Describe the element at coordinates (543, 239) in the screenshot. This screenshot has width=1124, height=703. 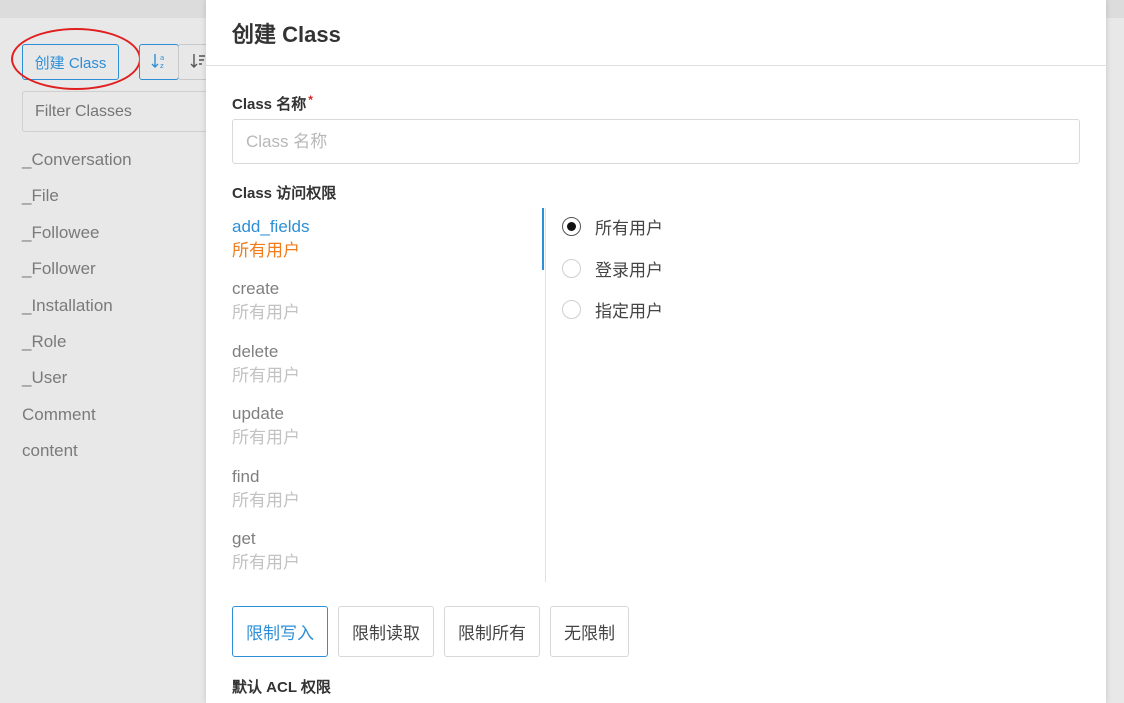
I see `active-permission-indicator` at that location.